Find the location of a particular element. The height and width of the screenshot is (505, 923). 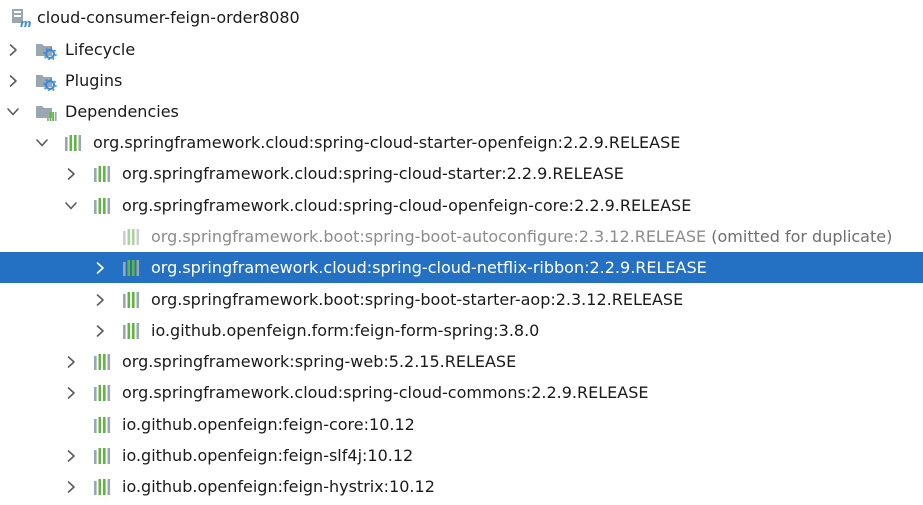

svg-text: m is located at coordinates (25, 22).